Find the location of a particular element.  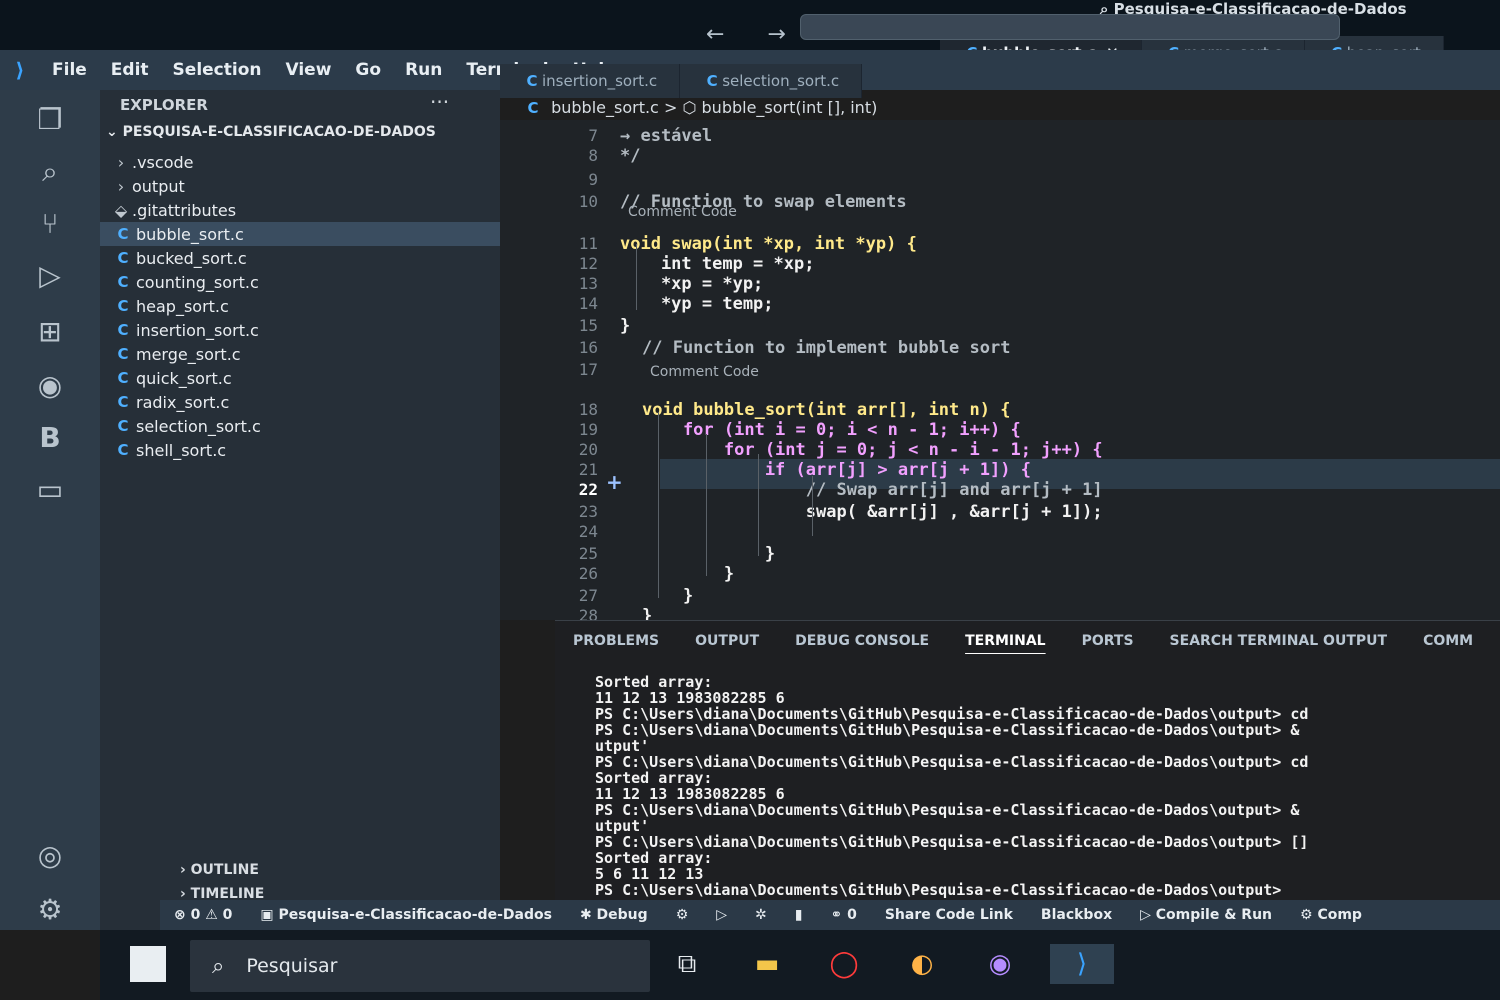

blackbox-status: Blackbox is located at coordinates (1076, 915).